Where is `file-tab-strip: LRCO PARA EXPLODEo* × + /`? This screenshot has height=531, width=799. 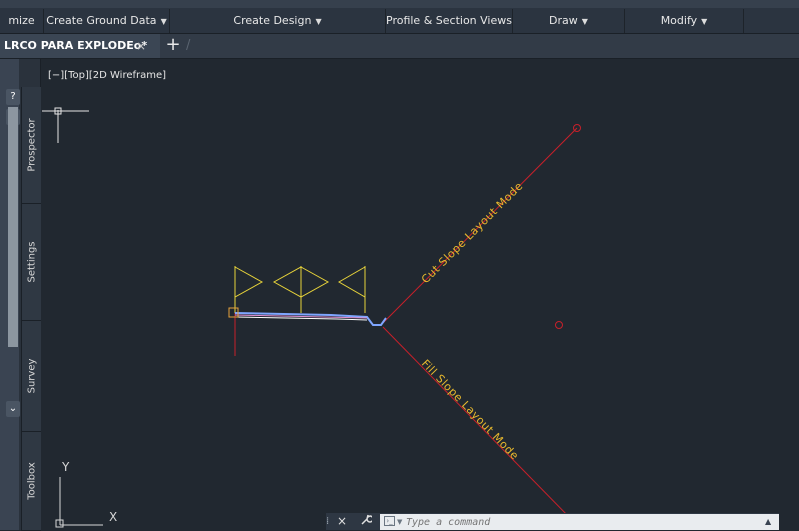
file-tab-strip: LRCO PARA EXPLODEo* × + / is located at coordinates (399, 46).